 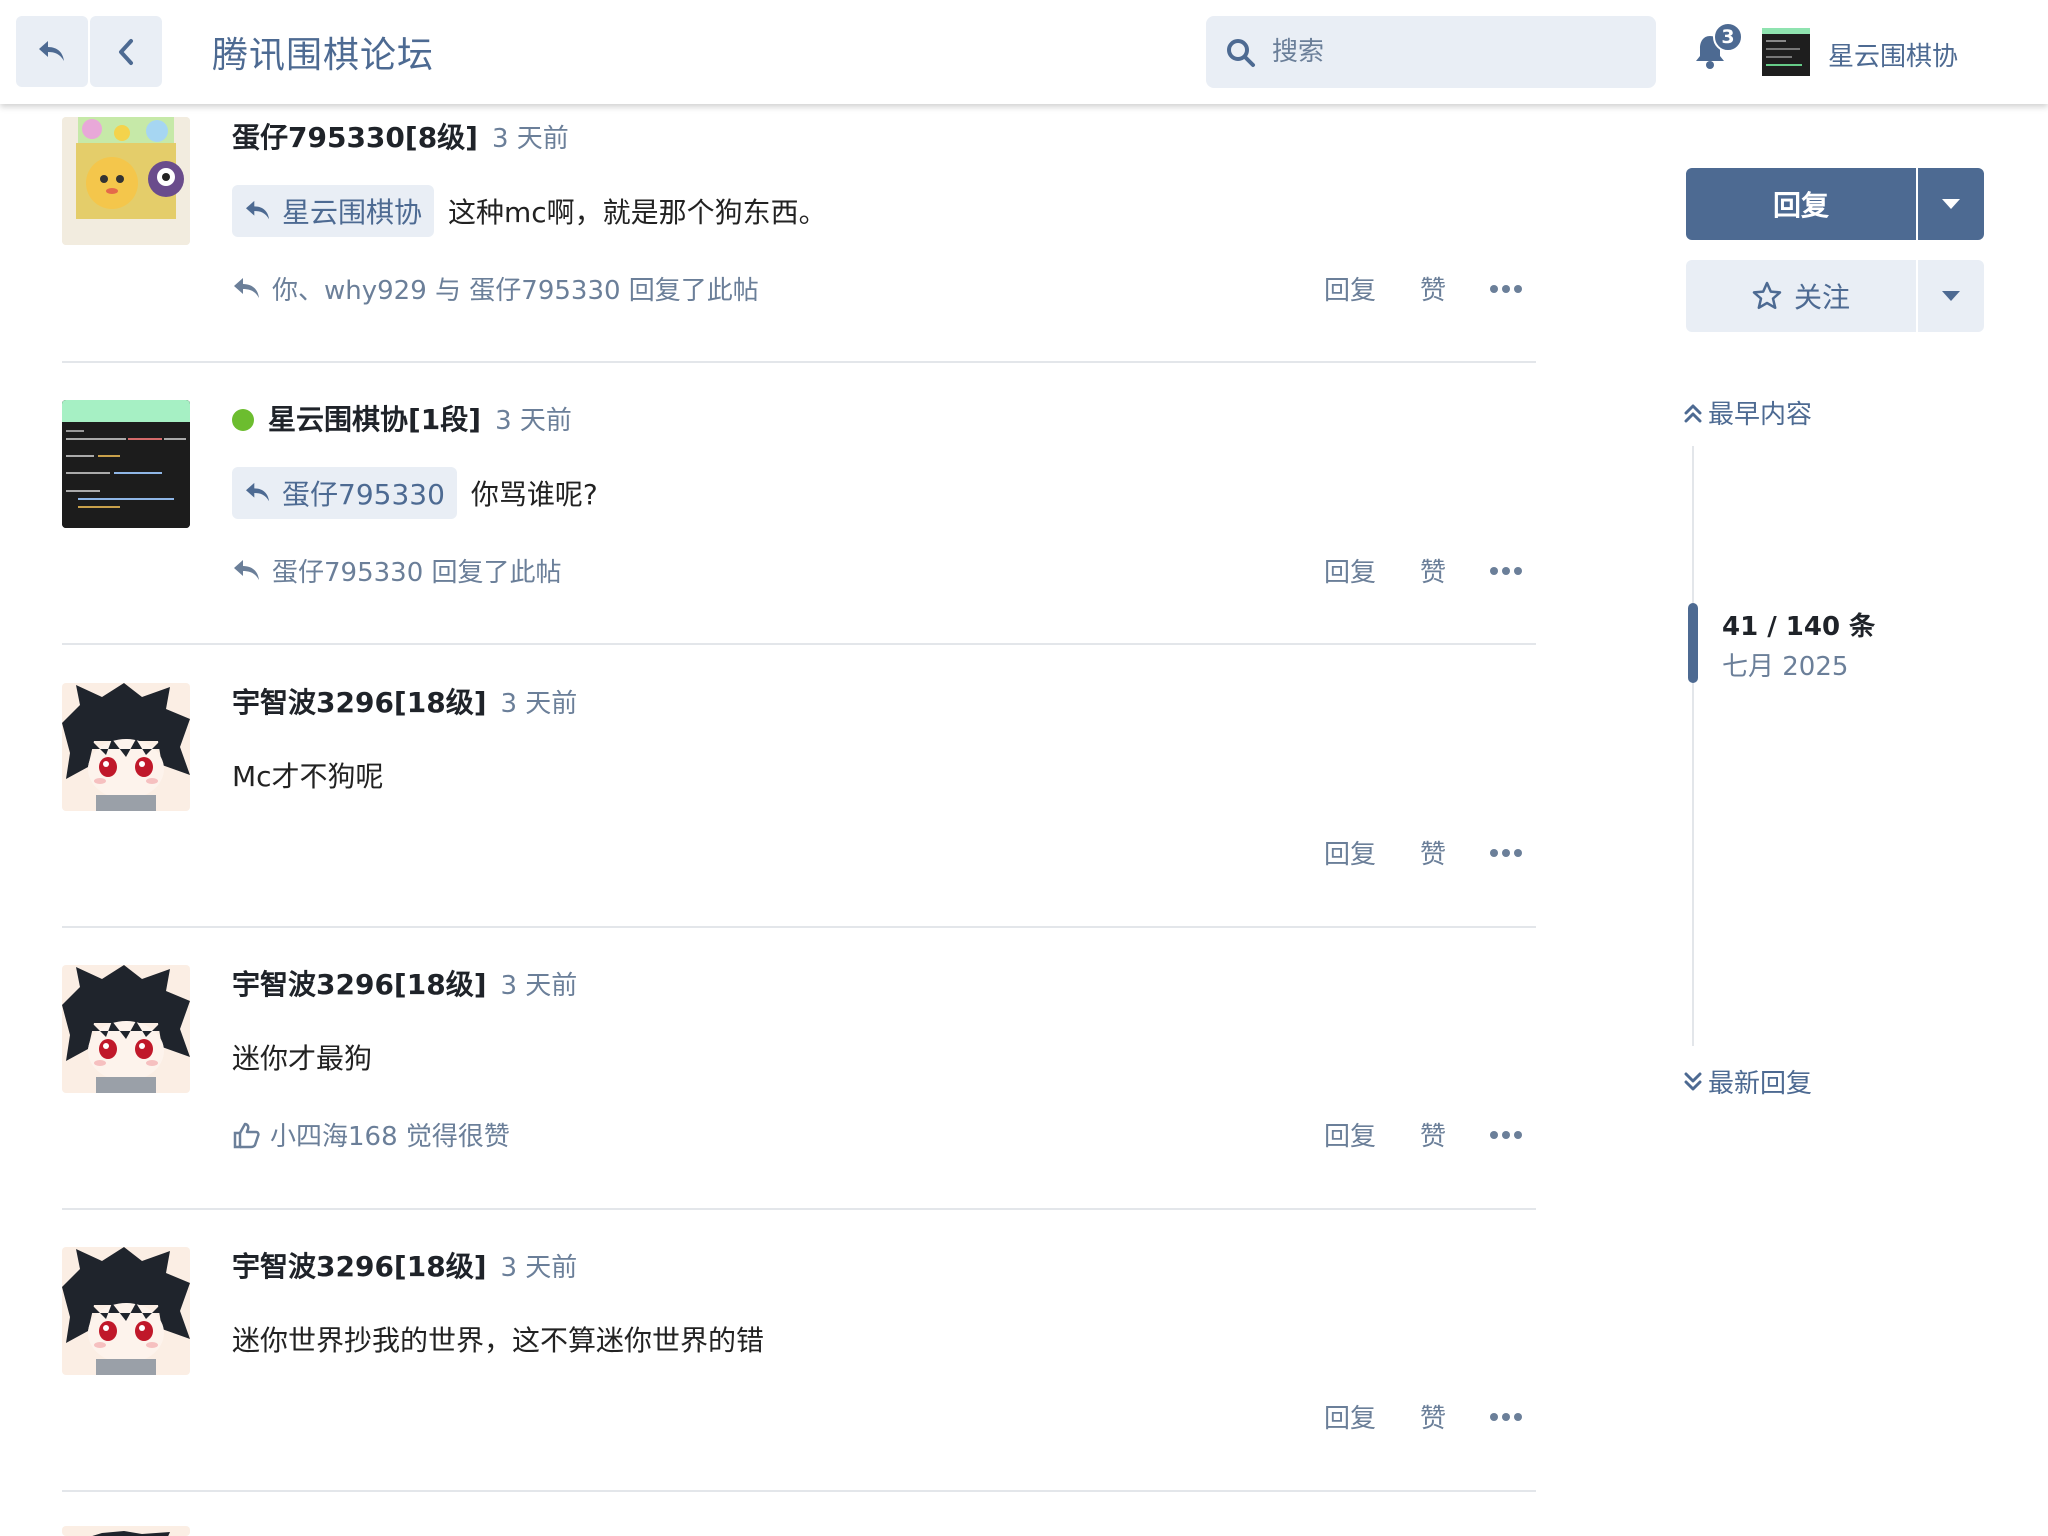 What do you see at coordinates (534, 494) in the screenshot?
I see `post-body: 你骂谁呢?` at bounding box center [534, 494].